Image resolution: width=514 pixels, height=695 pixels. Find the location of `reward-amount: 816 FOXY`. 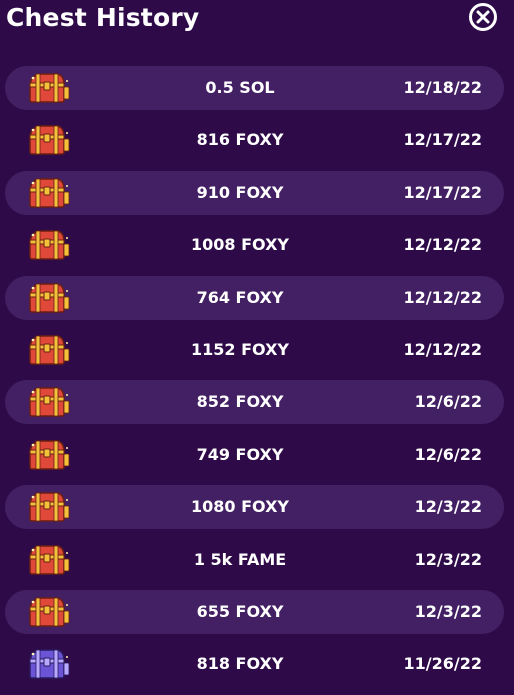

reward-amount: 816 FOXY is located at coordinates (240, 140).